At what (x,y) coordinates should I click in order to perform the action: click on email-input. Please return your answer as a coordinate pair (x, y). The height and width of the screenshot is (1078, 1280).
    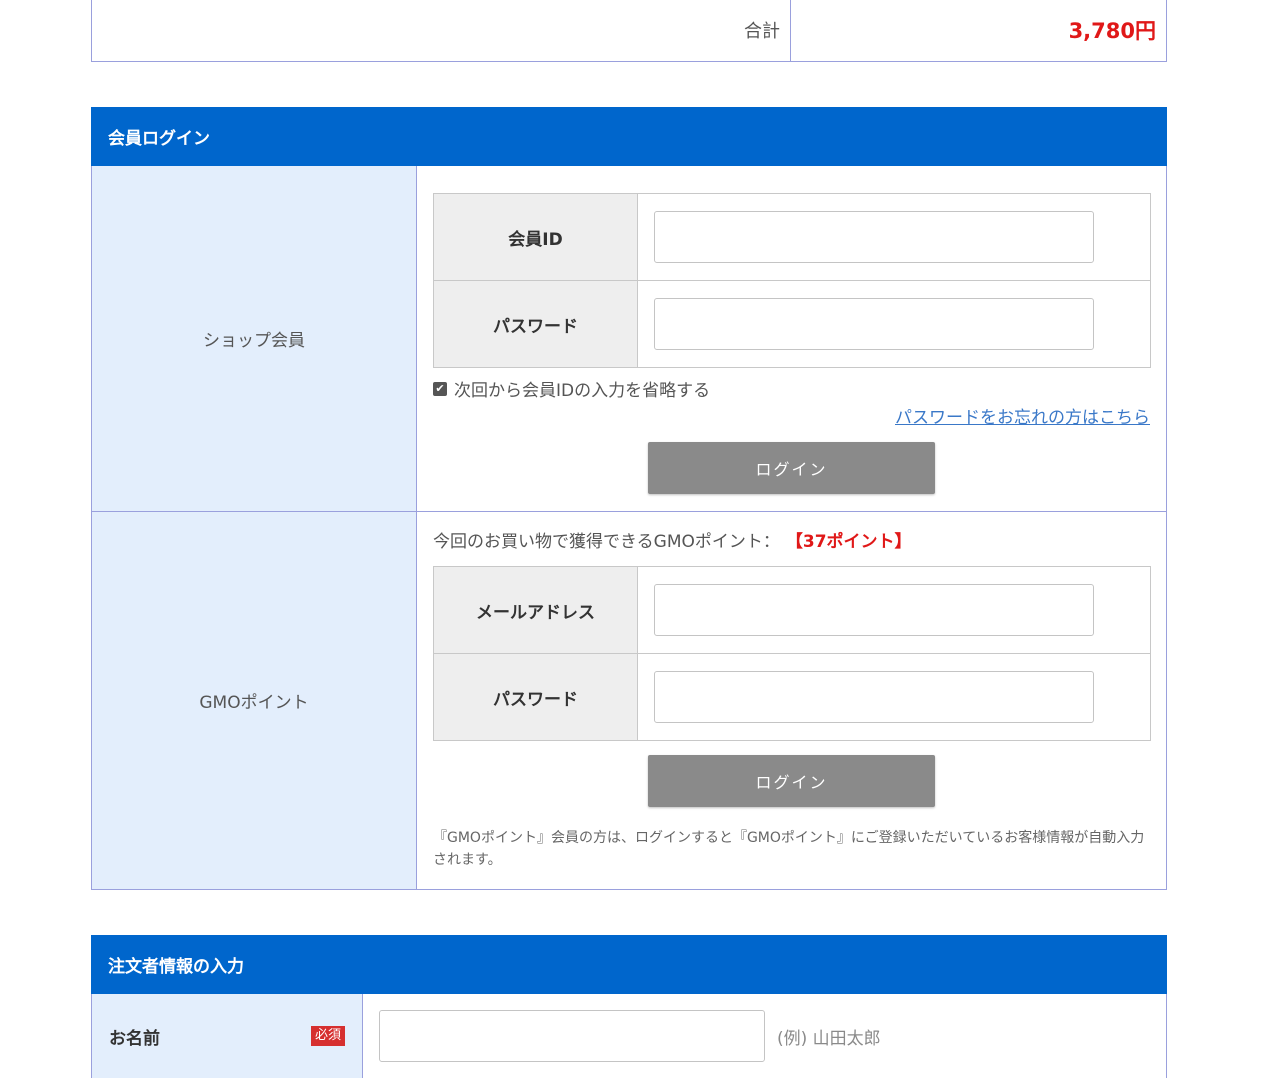
    Looking at the image, I should click on (874, 610).